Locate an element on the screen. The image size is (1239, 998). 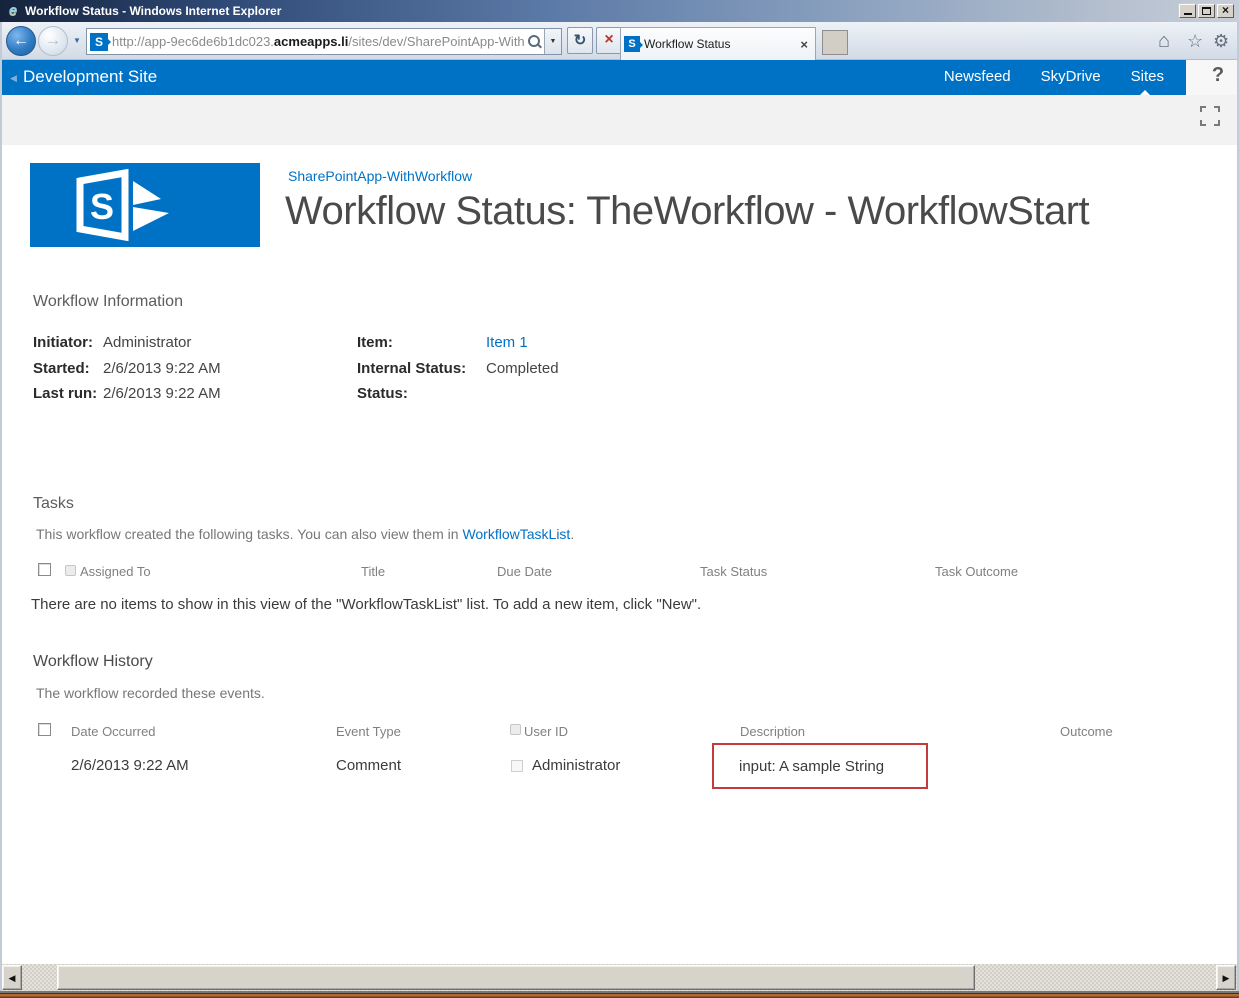
started-label: Started: is located at coordinates (61, 368).